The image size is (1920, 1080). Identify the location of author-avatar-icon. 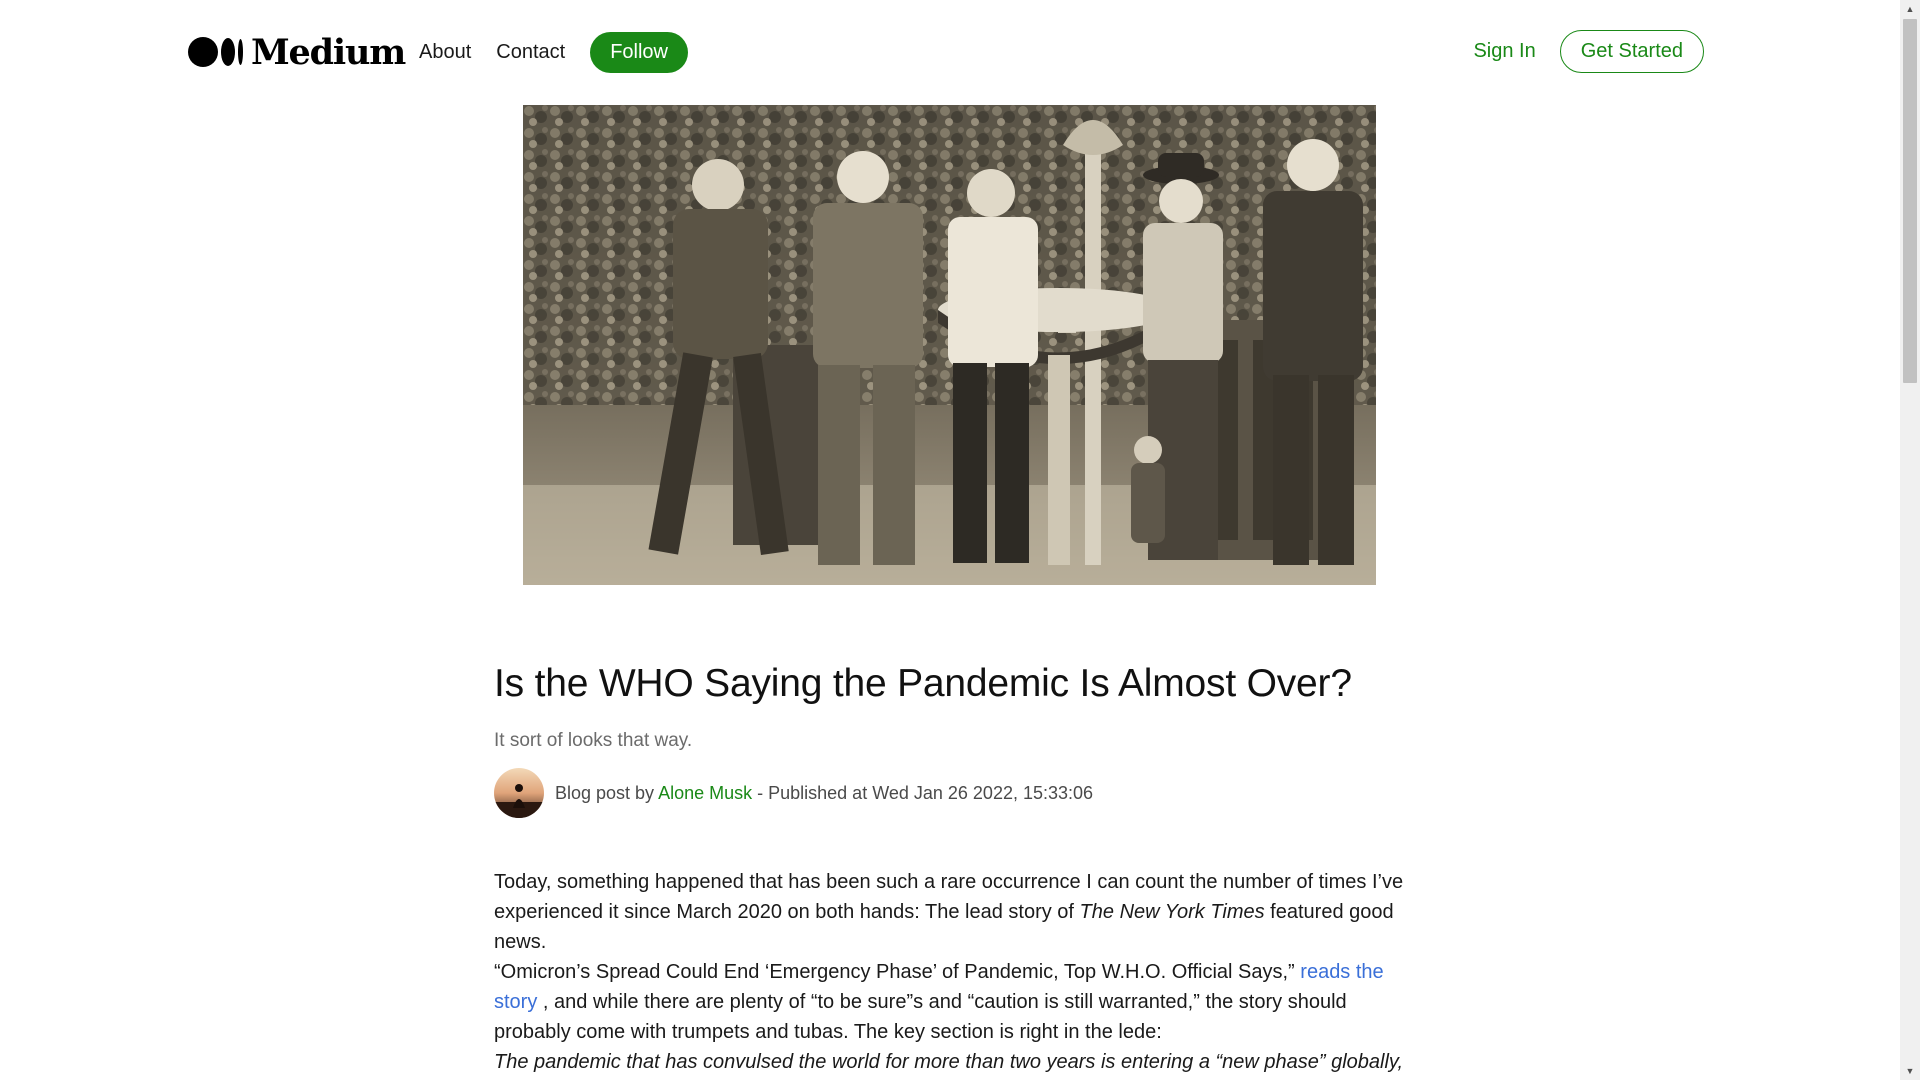
(519, 793).